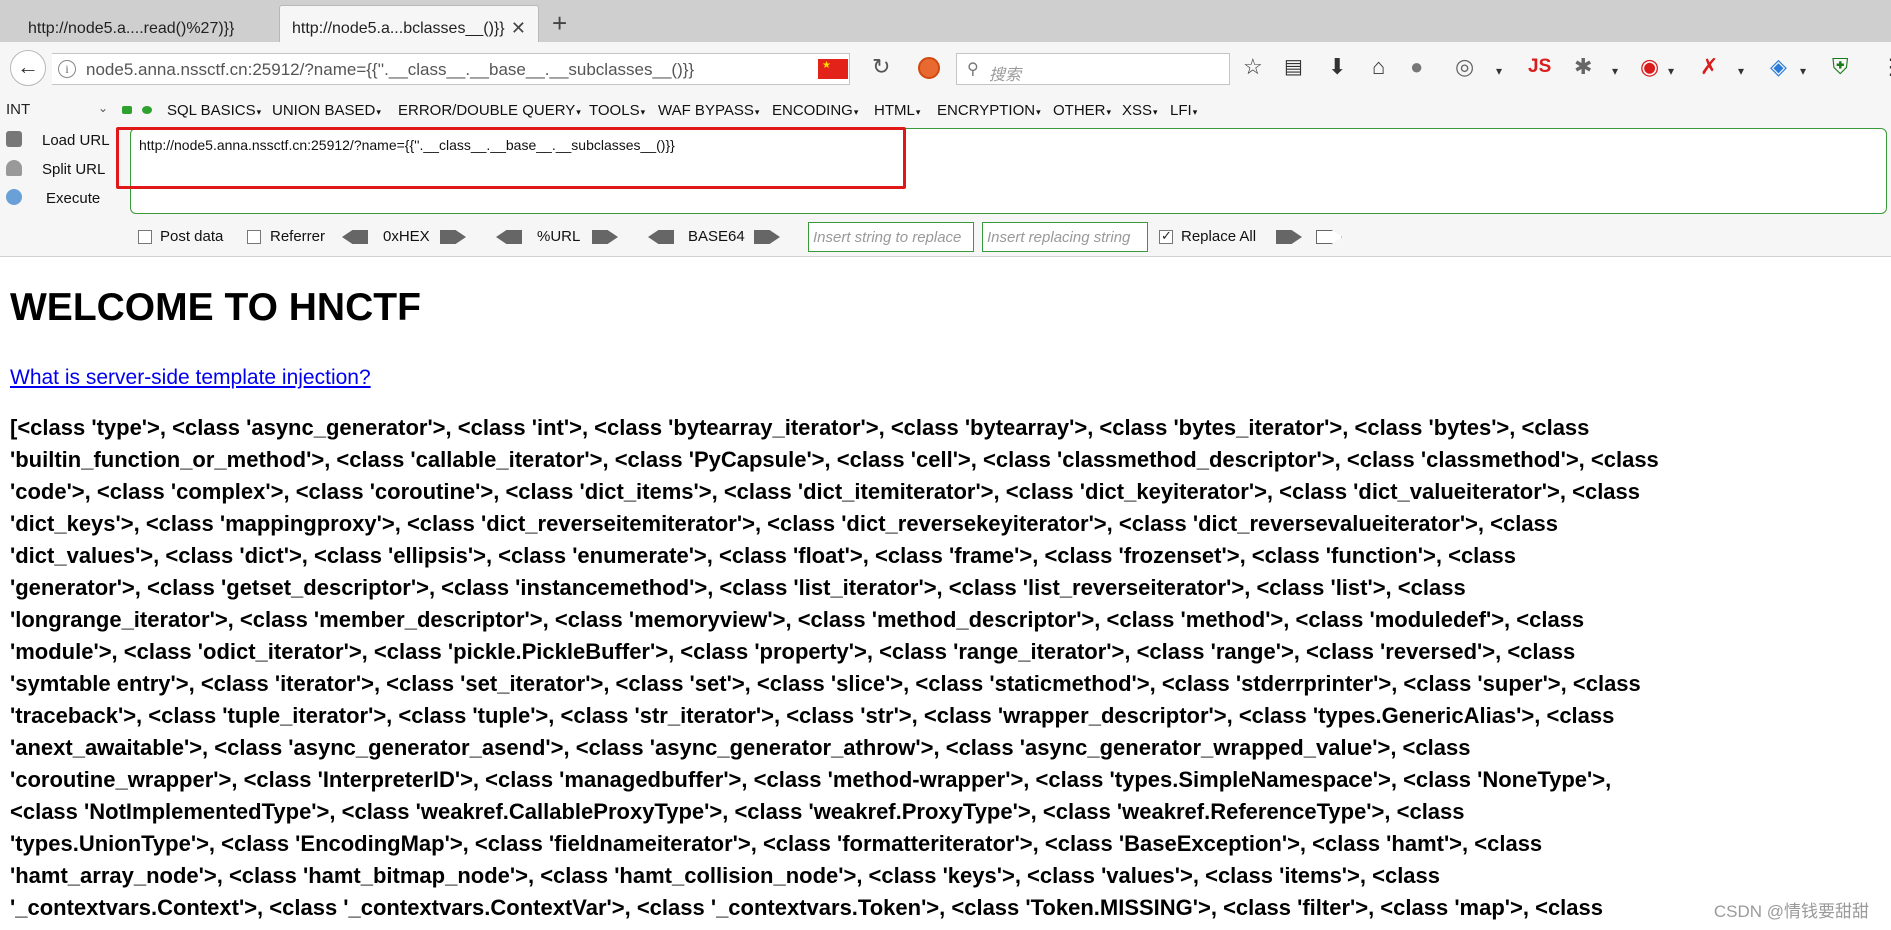  I want to click on referrer-label: Referrer, so click(298, 236).